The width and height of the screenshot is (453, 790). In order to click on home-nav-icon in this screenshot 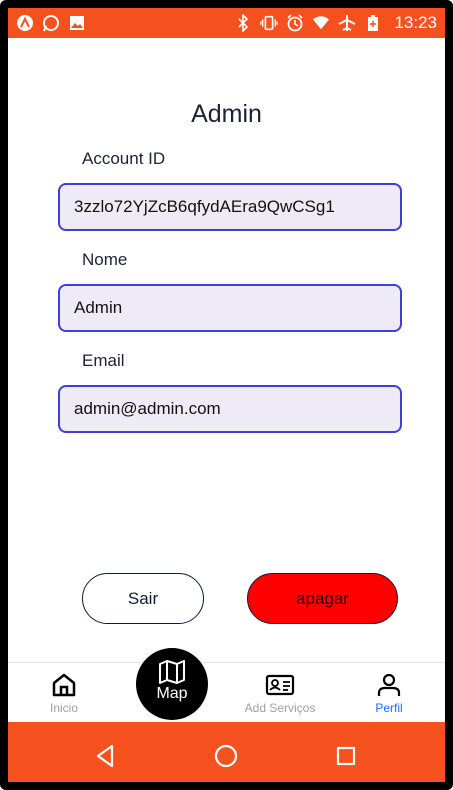, I will do `click(226, 756)`.